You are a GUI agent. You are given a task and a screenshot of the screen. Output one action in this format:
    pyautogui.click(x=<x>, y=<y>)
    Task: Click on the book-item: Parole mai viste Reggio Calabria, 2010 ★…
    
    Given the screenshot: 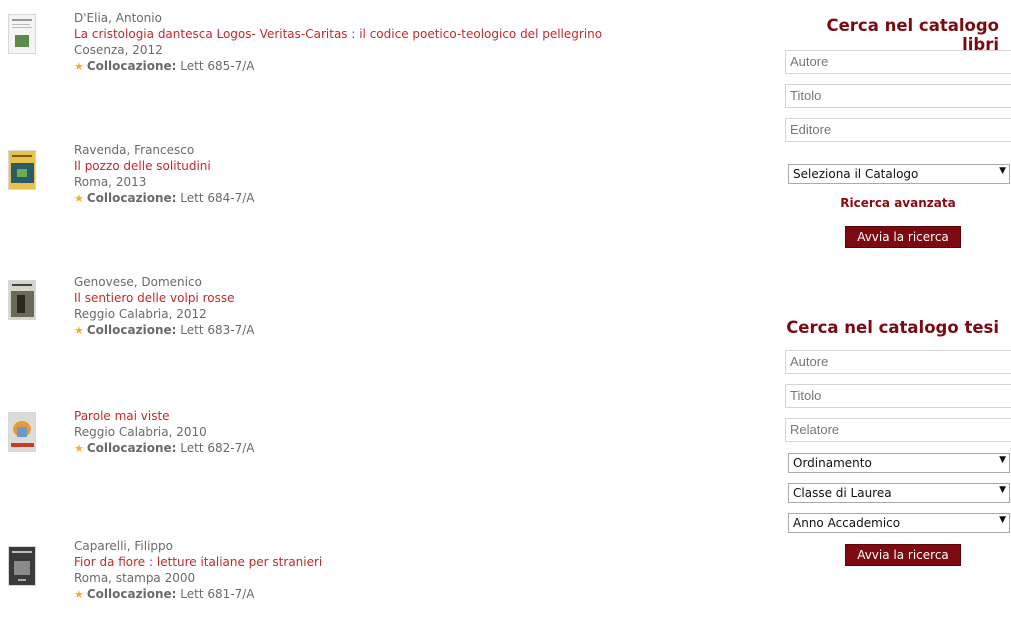 What is the action you would take?
    pyautogui.click(x=350, y=453)
    